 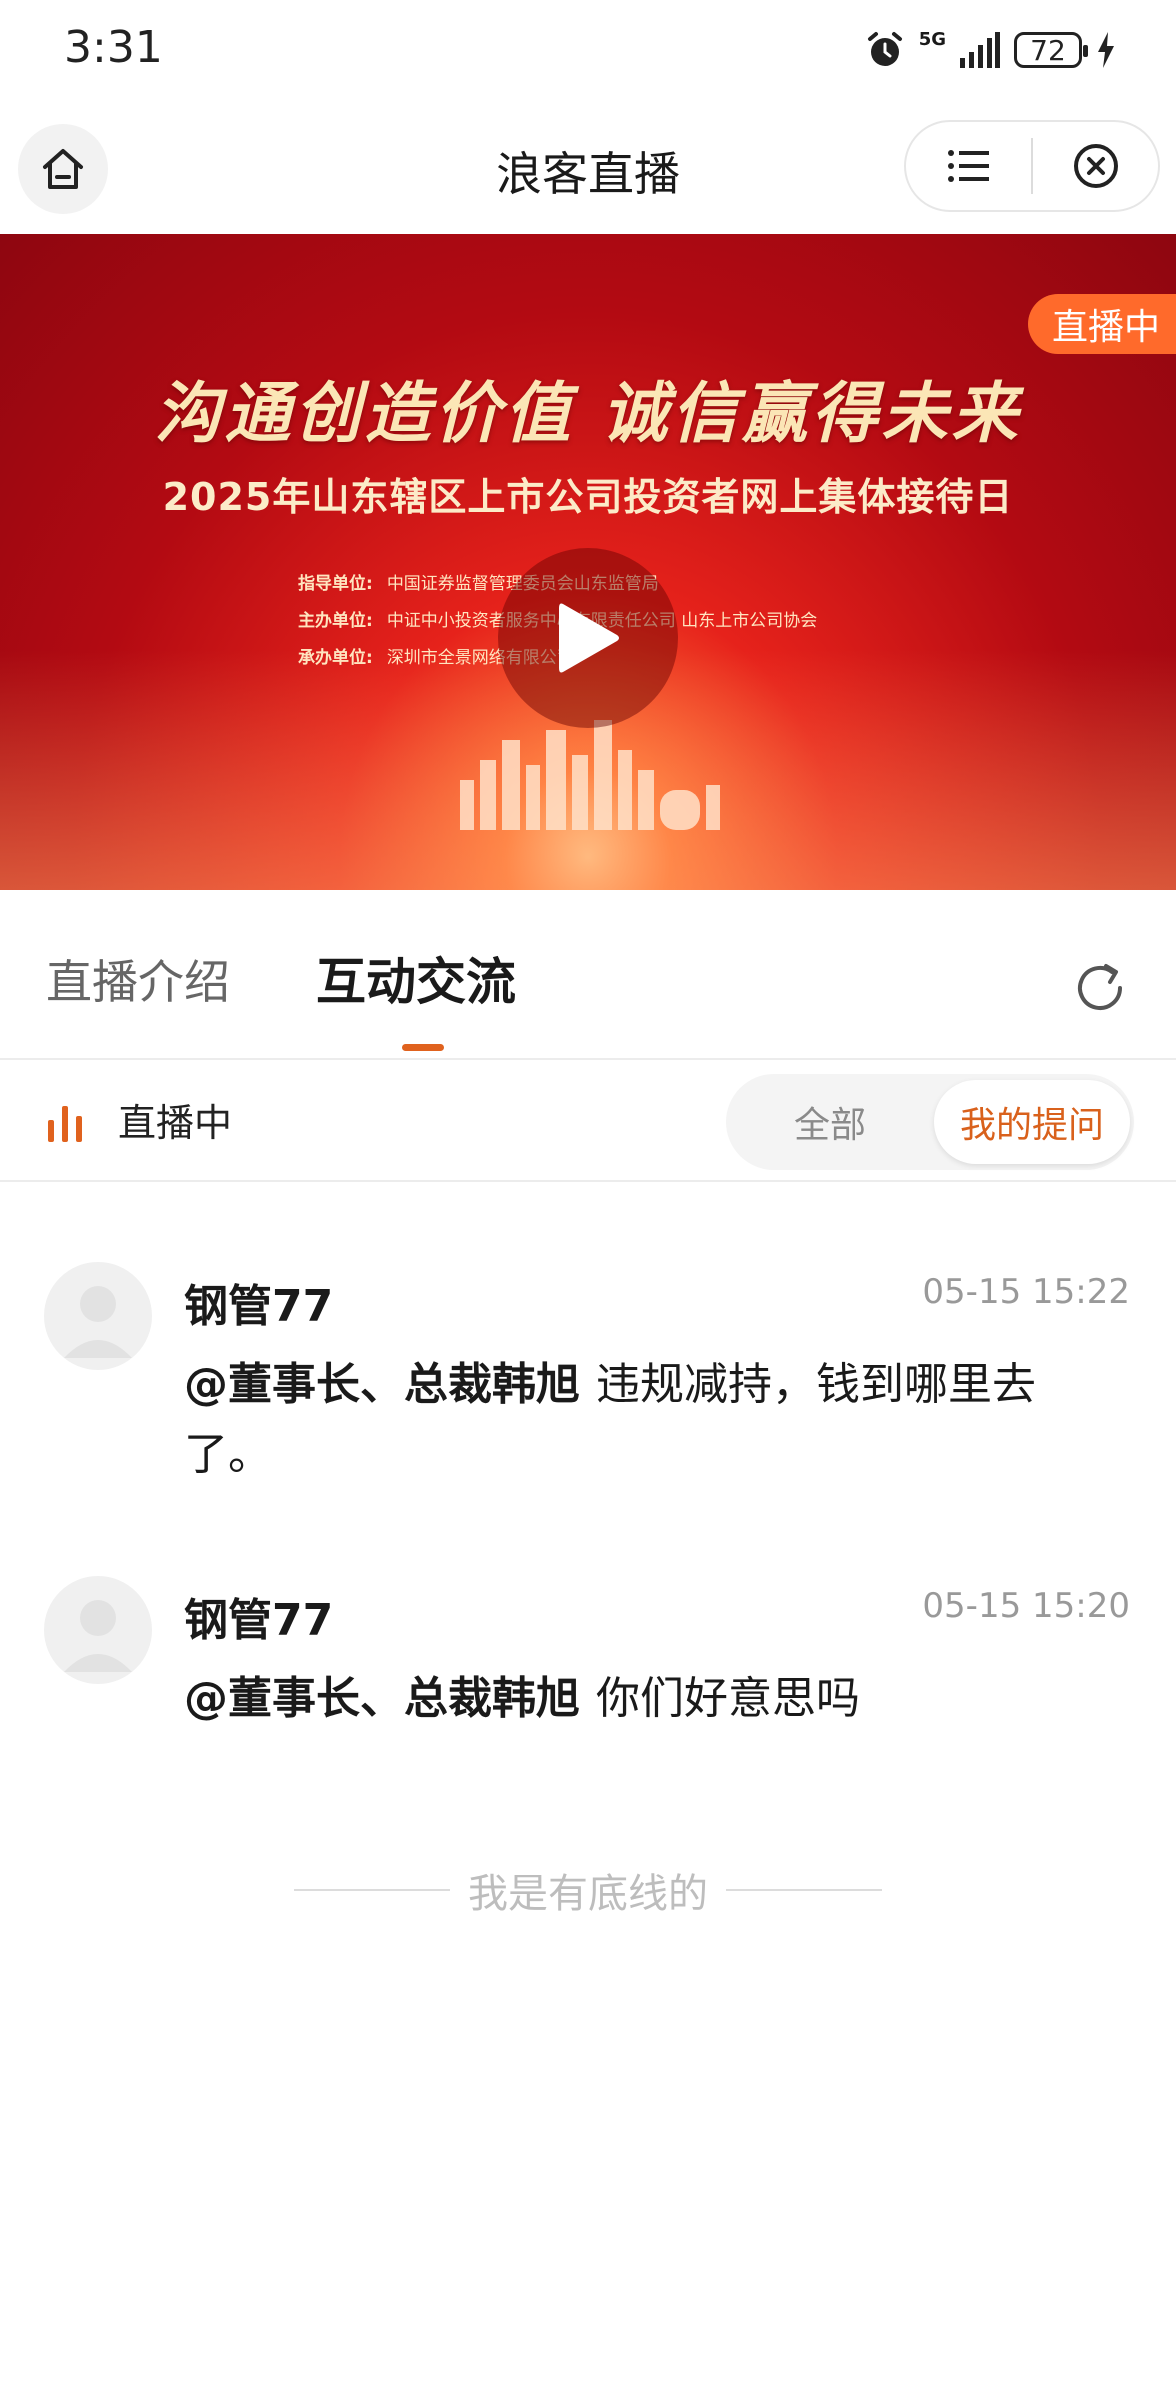 I want to click on status-bar: 3:31 5G 72, so click(x=588, y=50).